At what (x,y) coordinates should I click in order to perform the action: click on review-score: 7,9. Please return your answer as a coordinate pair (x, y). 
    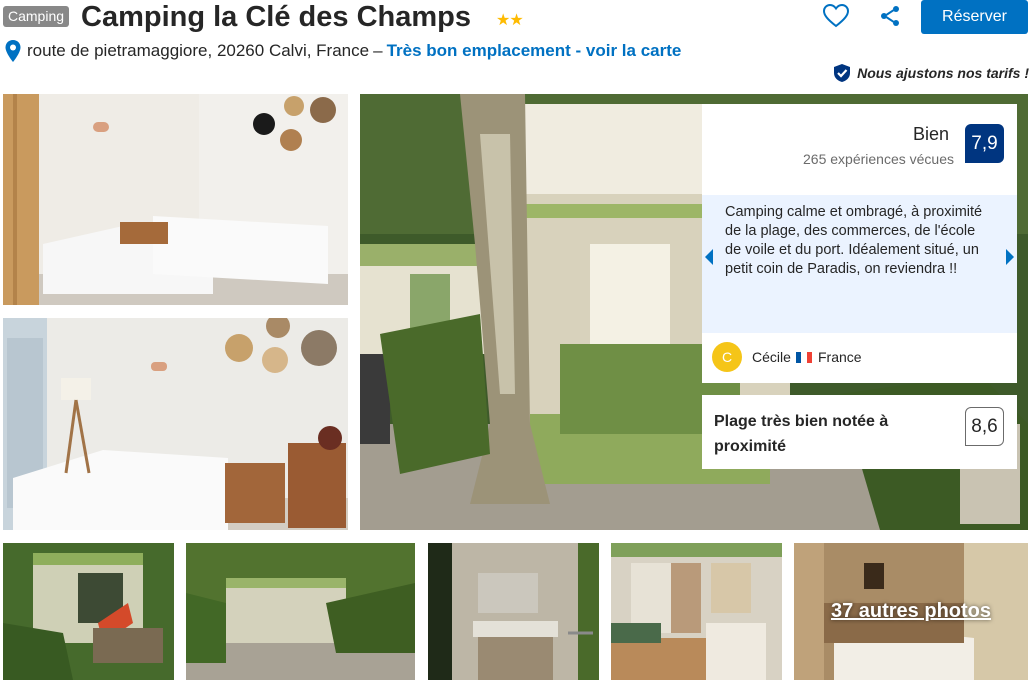
    Looking at the image, I should click on (984, 143).